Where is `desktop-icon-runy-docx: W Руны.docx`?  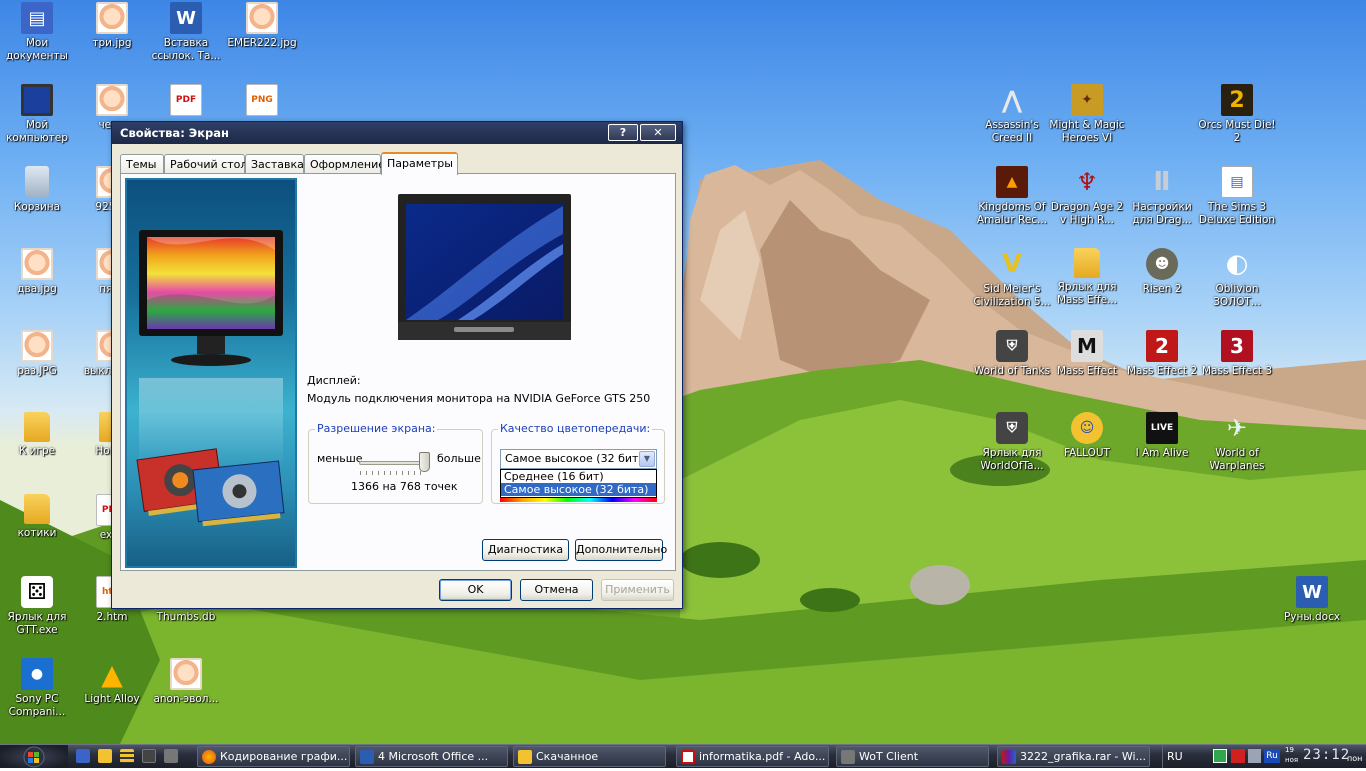 desktop-icon-runy-docx: W Руны.docx is located at coordinates (1312, 600).